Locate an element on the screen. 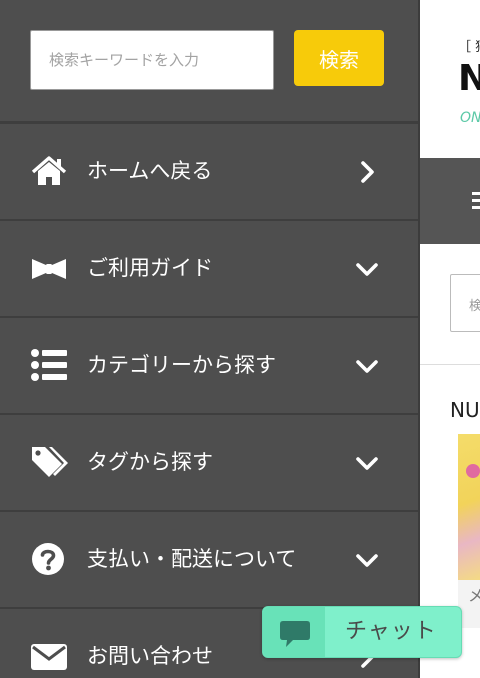  chat-icon-container is located at coordinates (294, 632).